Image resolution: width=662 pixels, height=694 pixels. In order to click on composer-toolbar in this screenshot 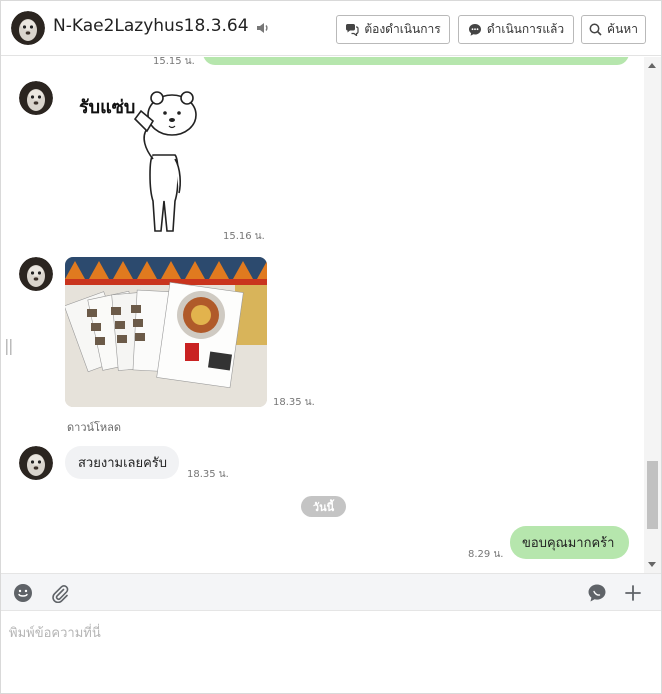, I will do `click(331, 592)`.